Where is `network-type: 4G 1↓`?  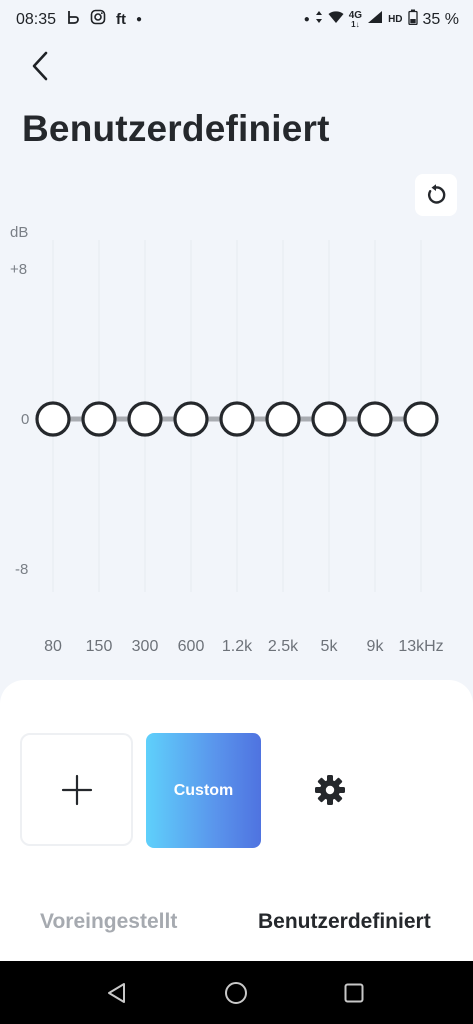
network-type: 4G 1↓ is located at coordinates (355, 19).